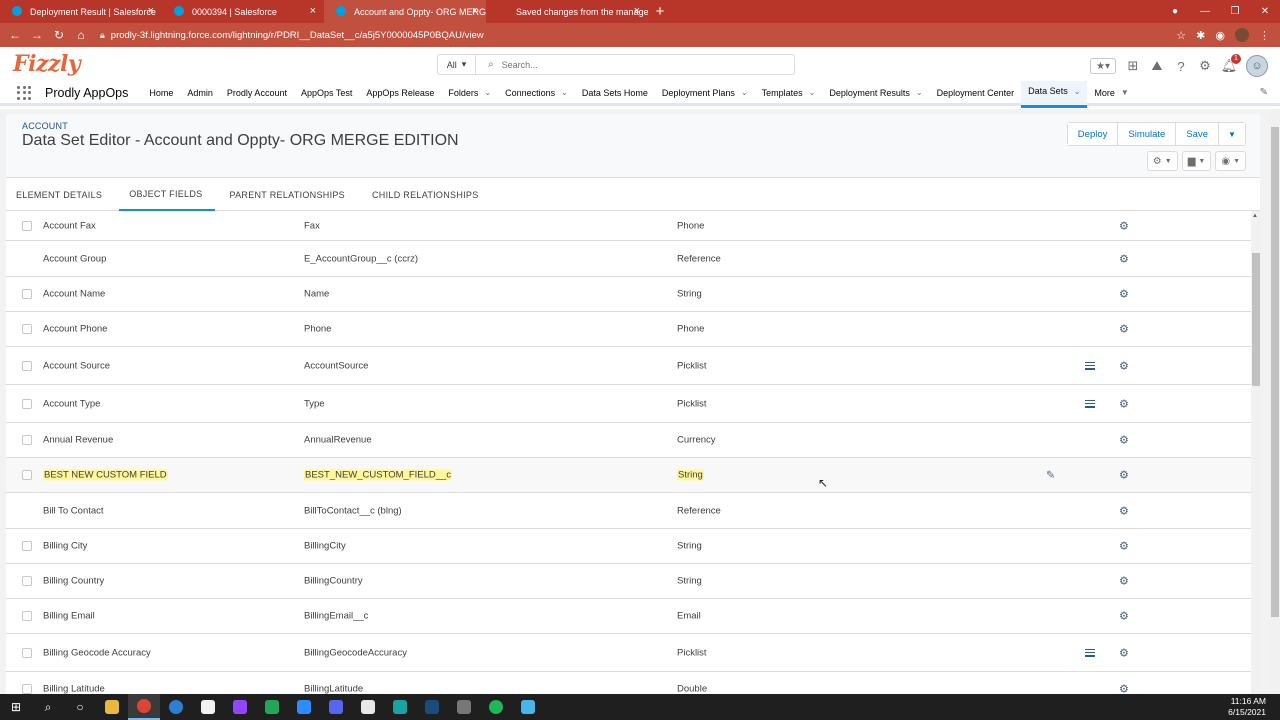 The width and height of the screenshot is (1280, 720). I want to click on browser-menu-icon: ⋮, so click(1264, 35).